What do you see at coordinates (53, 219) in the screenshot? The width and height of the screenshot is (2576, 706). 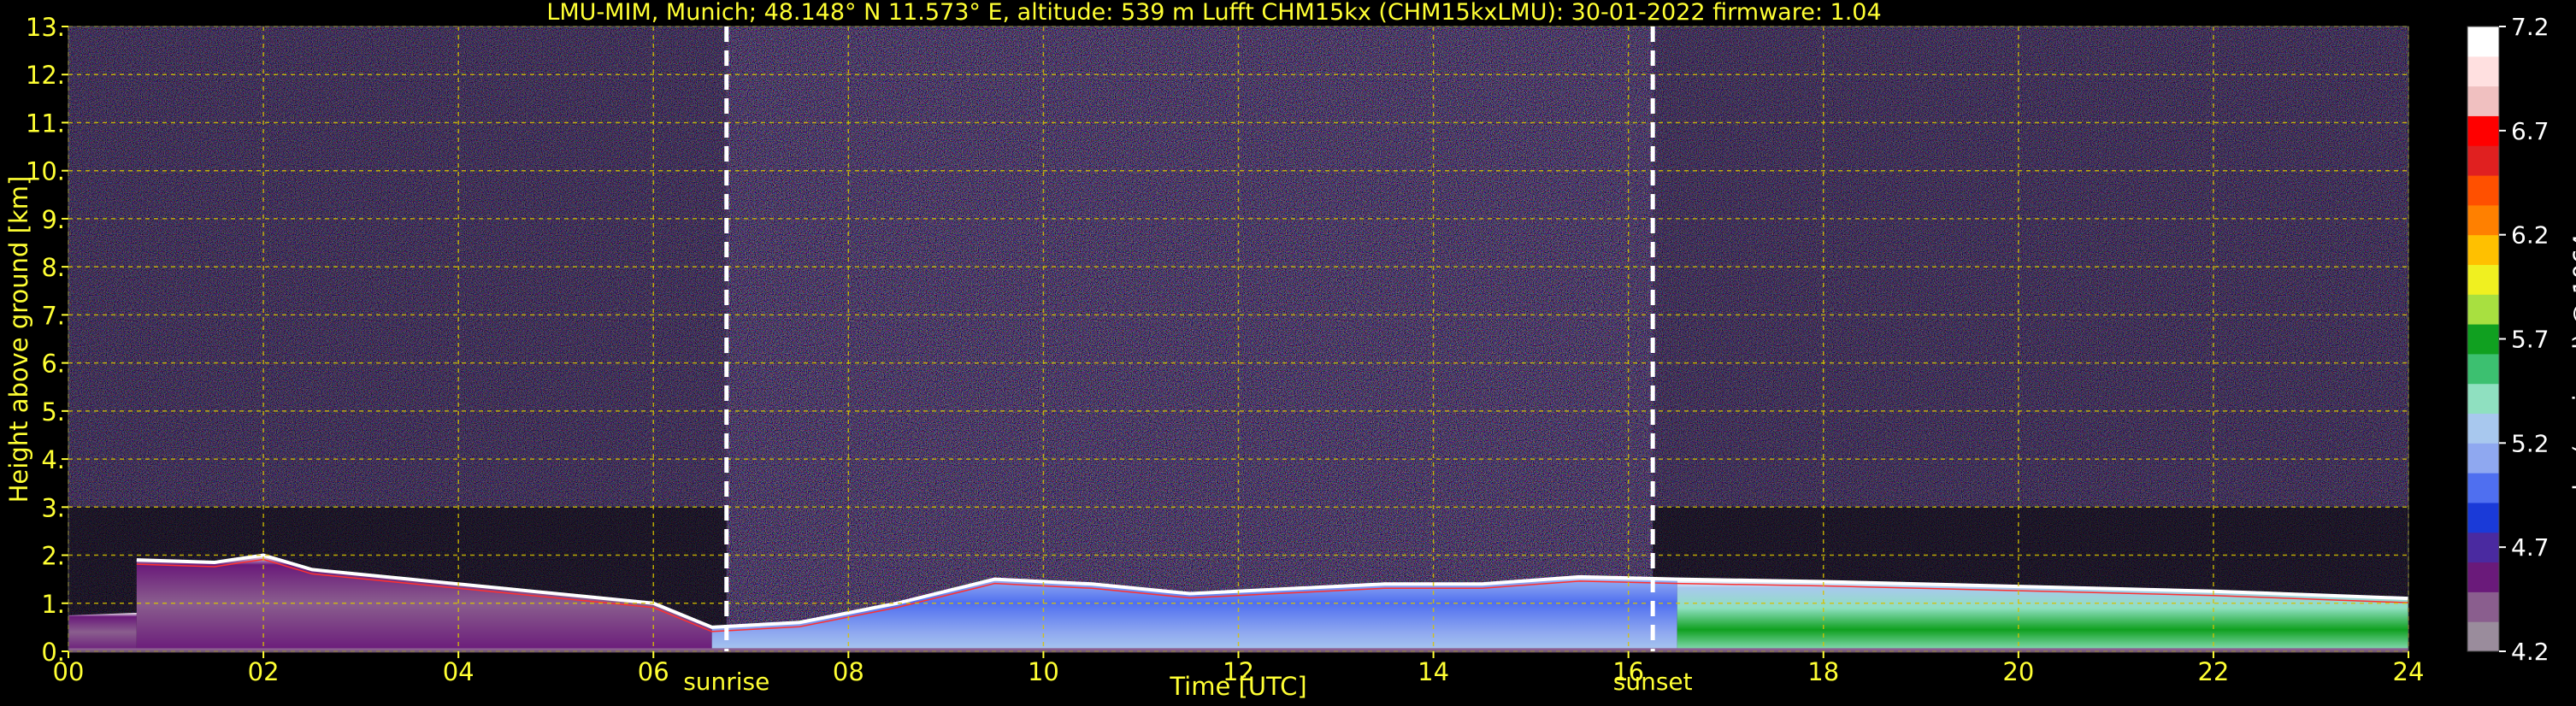 I see `y-tick-label: 9.` at bounding box center [53, 219].